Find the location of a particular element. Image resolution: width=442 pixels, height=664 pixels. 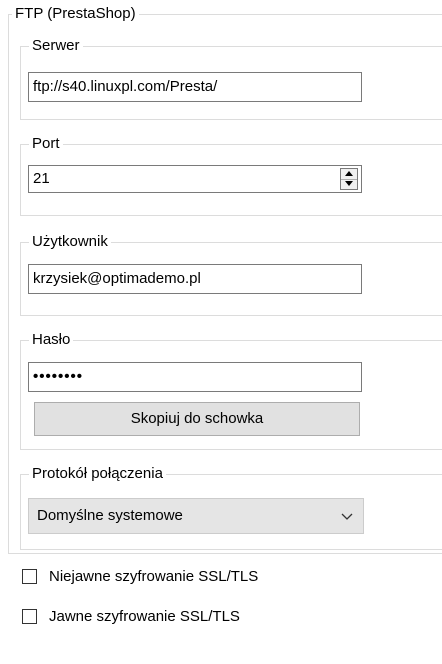

explicit-ssl-label: Jawne szyfrowanie SSL/TLS is located at coordinates (144, 616).